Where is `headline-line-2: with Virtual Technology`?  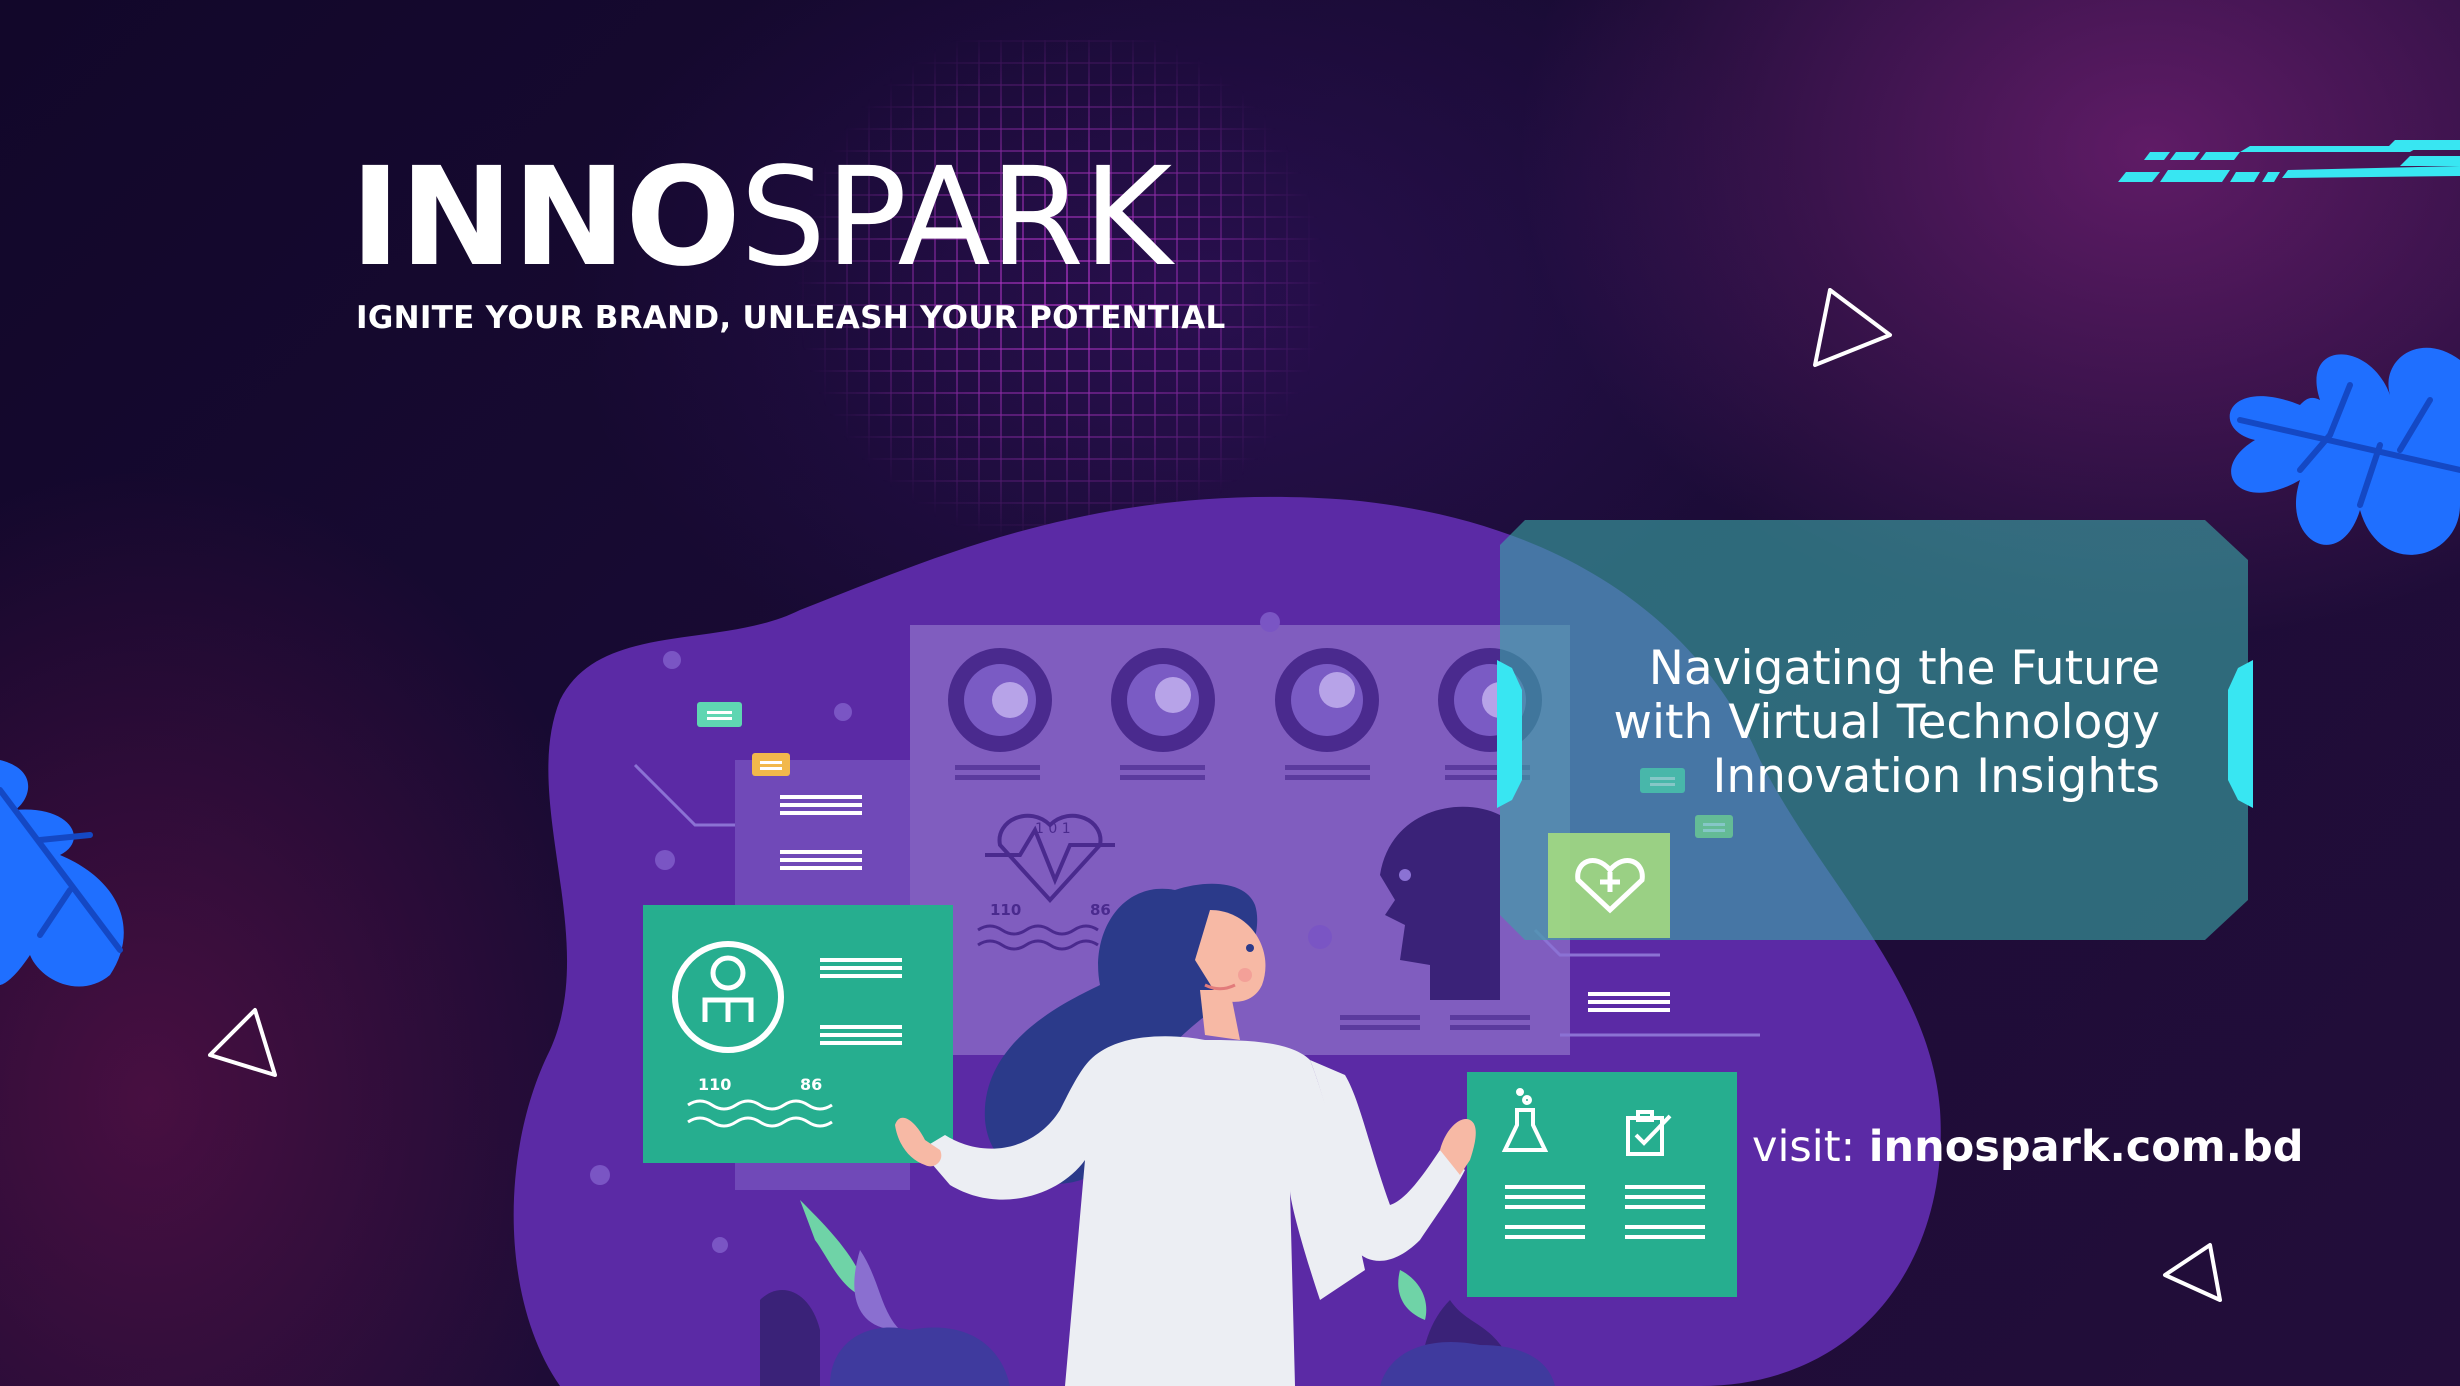 headline-line-2: with Virtual Technology is located at coordinates (1886, 722).